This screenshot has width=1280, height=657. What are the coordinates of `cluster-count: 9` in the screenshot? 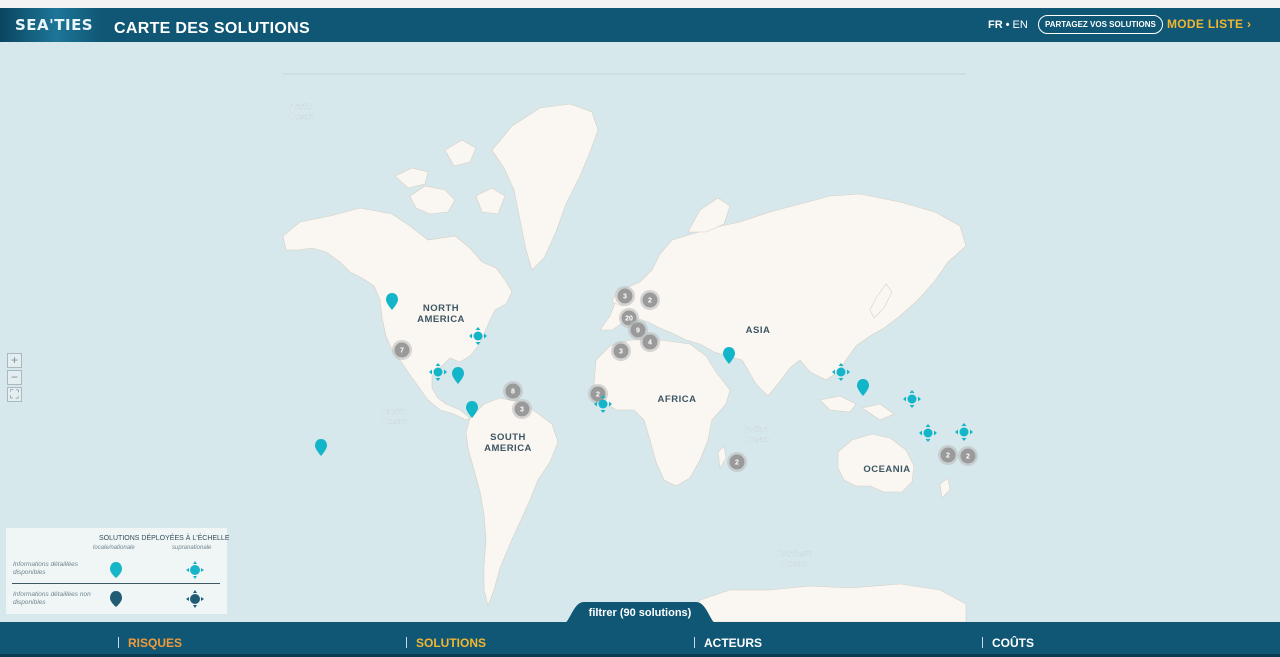 It's located at (638, 331).